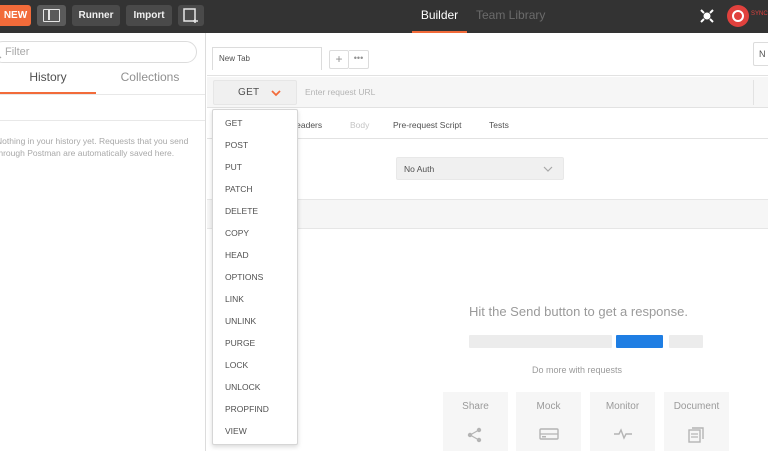 This screenshot has width=768, height=451. Describe the element at coordinates (419, 169) in the screenshot. I see `auth-type-value: No Auth` at that location.